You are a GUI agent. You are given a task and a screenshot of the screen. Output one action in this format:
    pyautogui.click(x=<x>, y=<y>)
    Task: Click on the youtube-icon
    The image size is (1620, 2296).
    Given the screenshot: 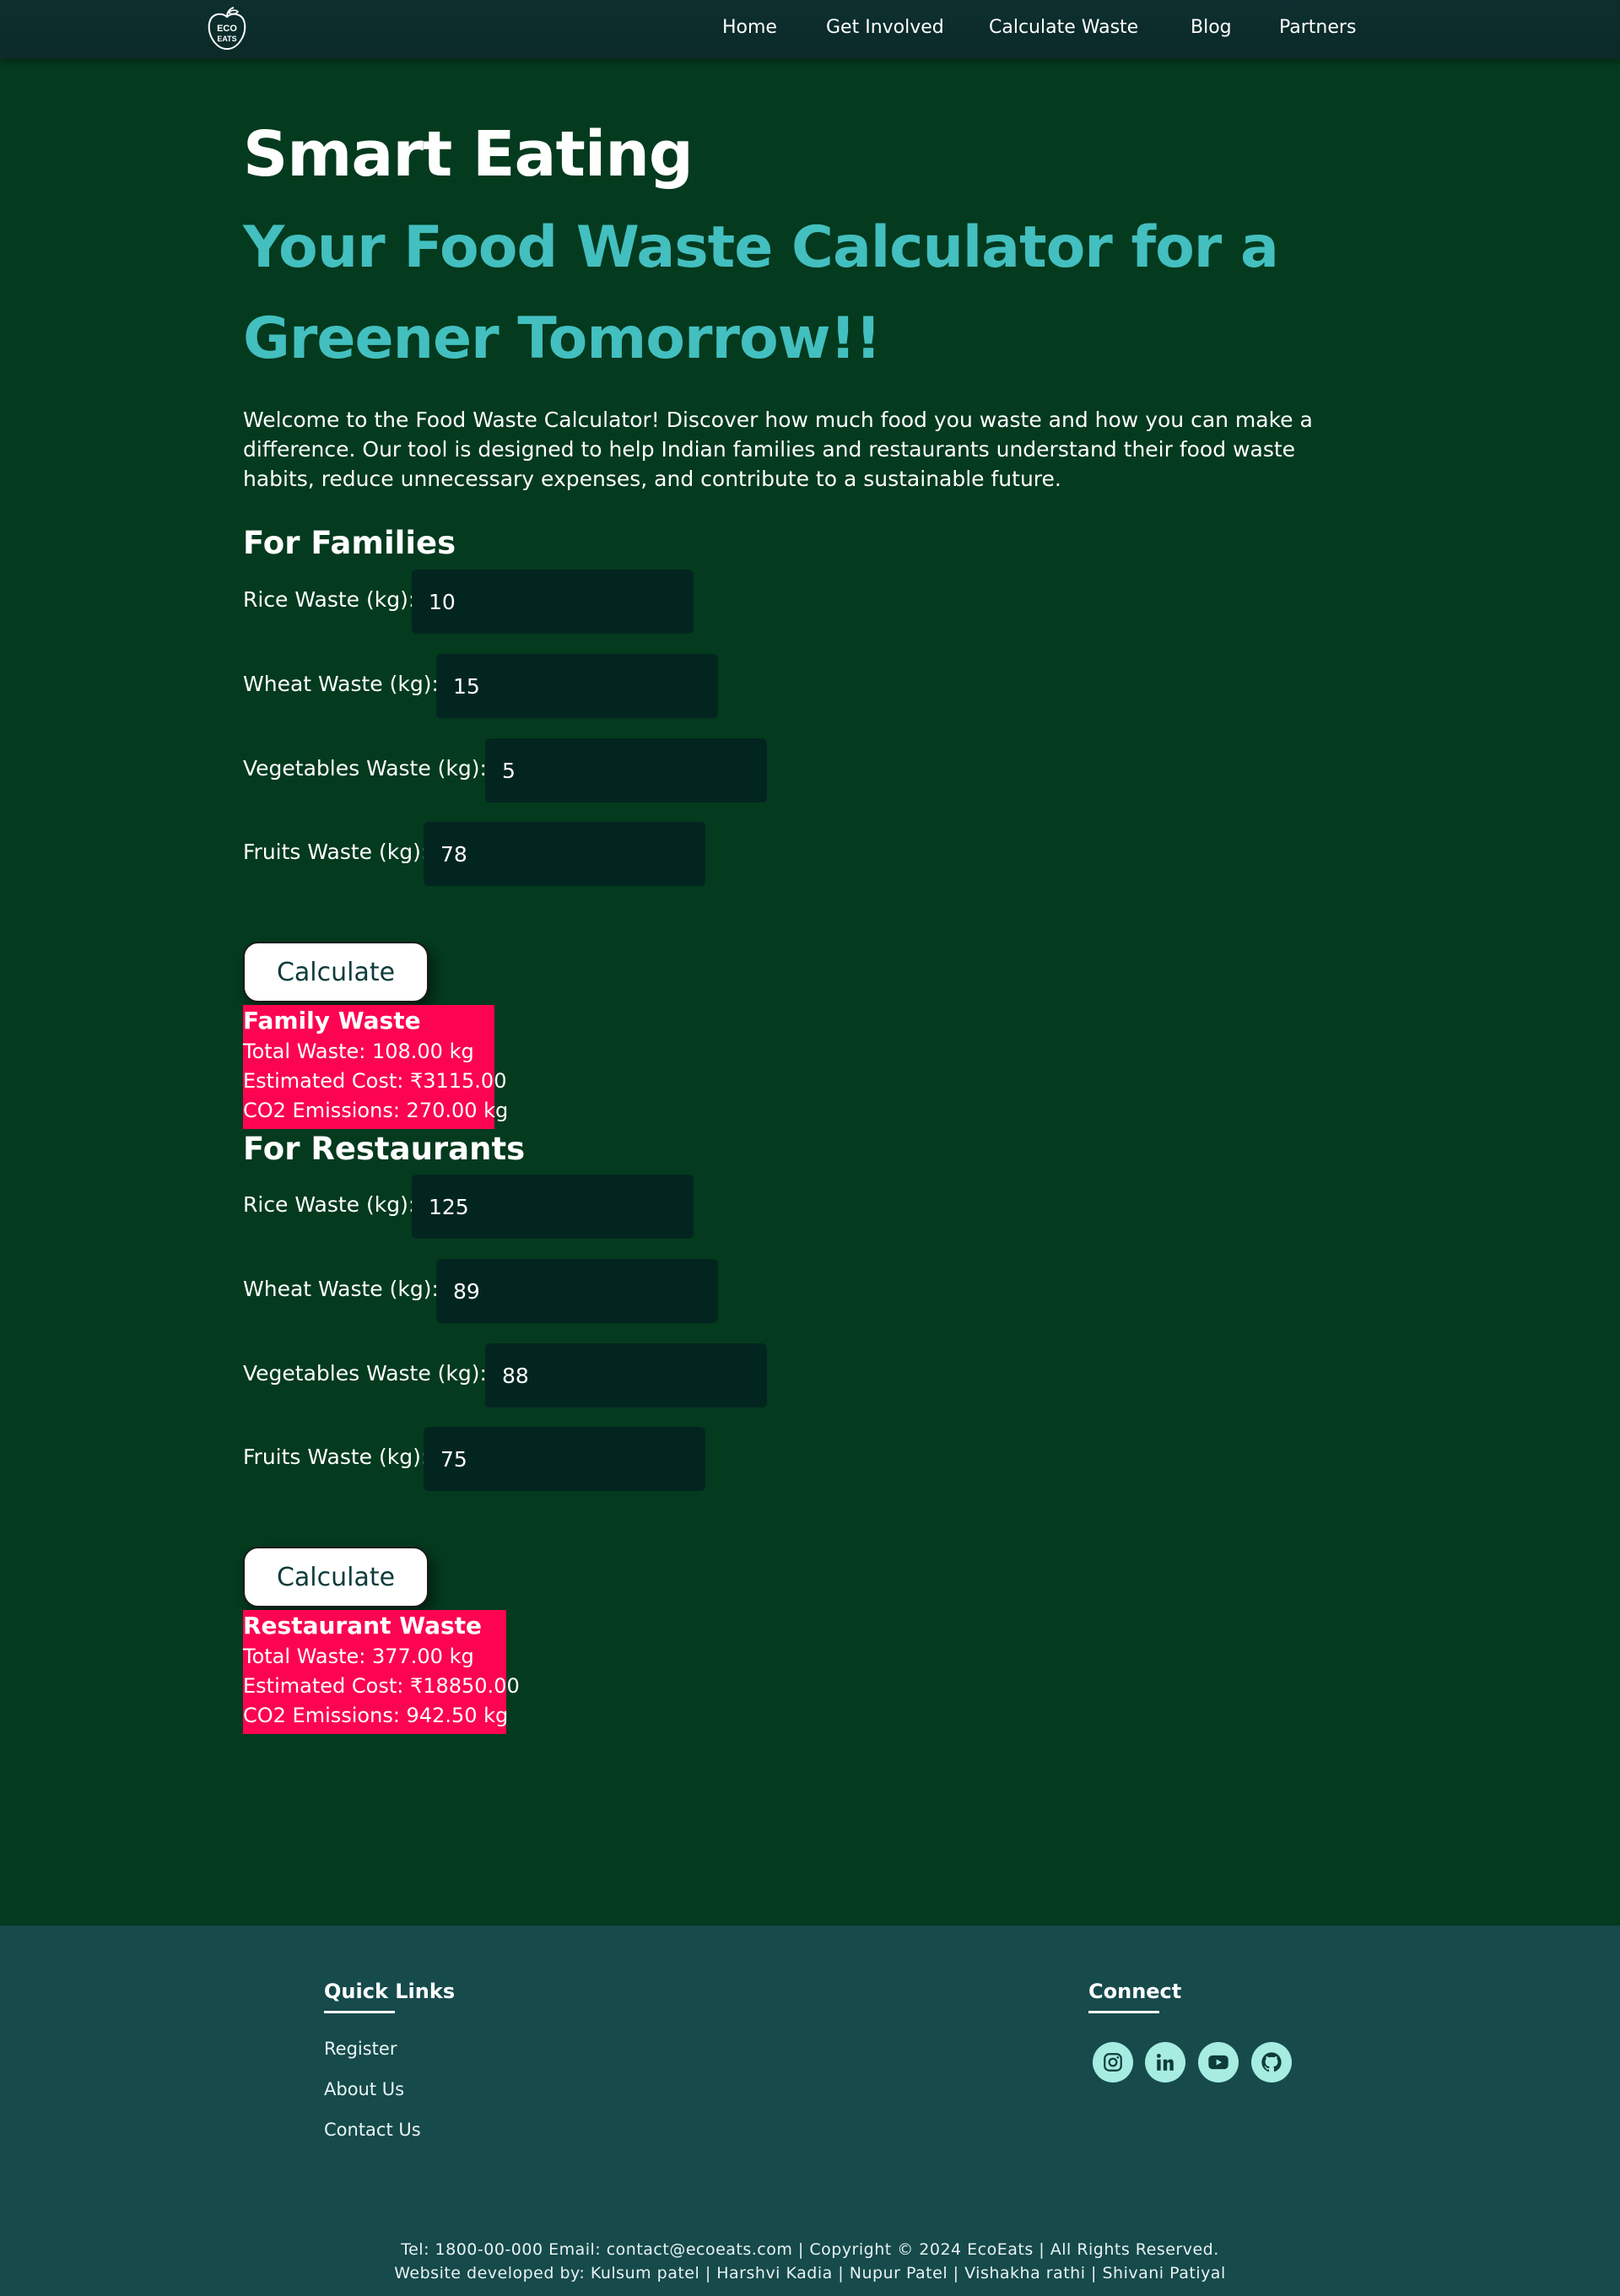 What is the action you would take?
    pyautogui.click(x=1218, y=2062)
    